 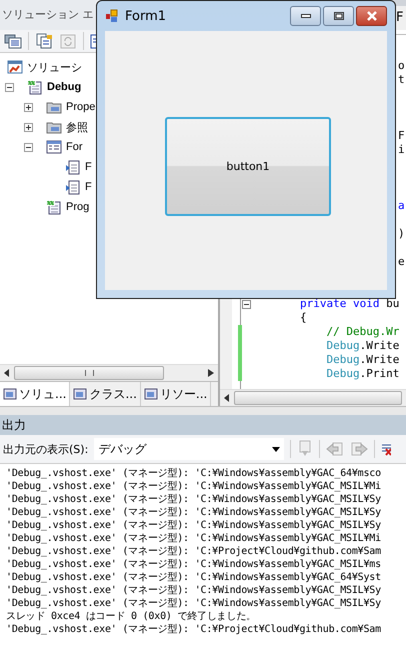 I want to click on show-files-icon, so click(x=44, y=41).